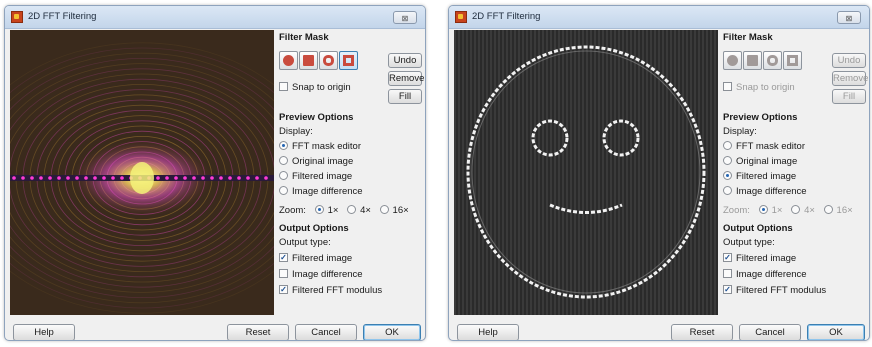 This screenshot has width=872, height=347. I want to click on zoom-label-1x: 1×, so click(777, 210).